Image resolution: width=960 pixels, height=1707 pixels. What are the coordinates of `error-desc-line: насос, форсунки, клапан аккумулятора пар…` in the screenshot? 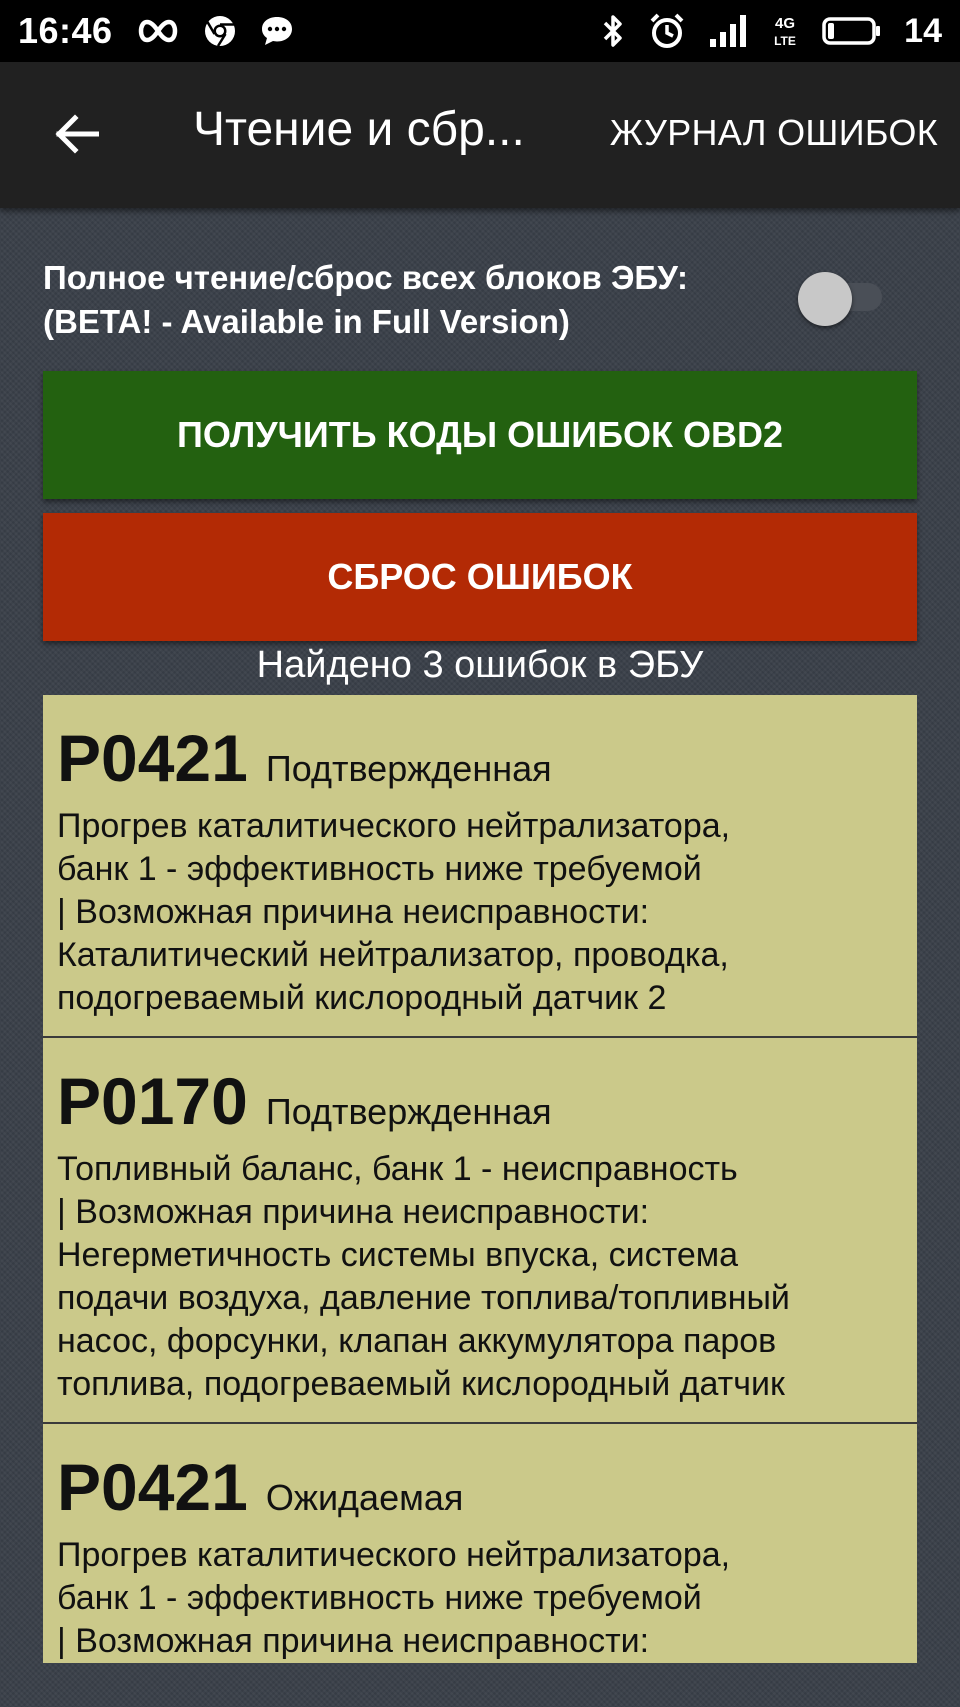 It's located at (417, 1341).